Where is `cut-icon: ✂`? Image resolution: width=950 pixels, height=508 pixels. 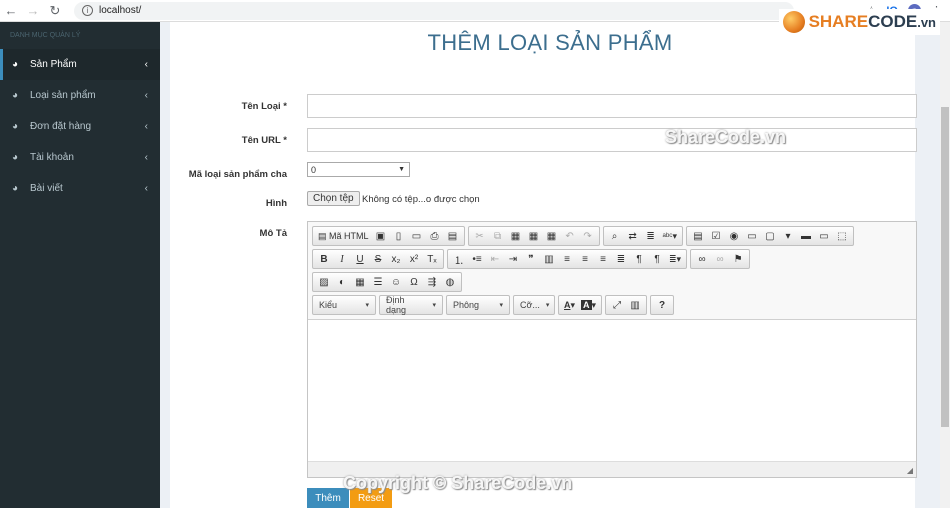
cut-icon: ✂ is located at coordinates (480, 236).